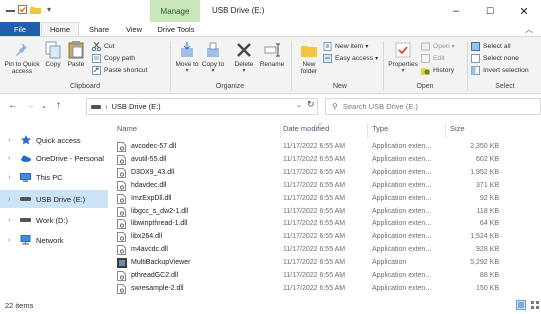 Image resolution: width=541 pixels, height=314 pixels. What do you see at coordinates (437, 70) in the screenshot?
I see `history-button: History` at bounding box center [437, 70].